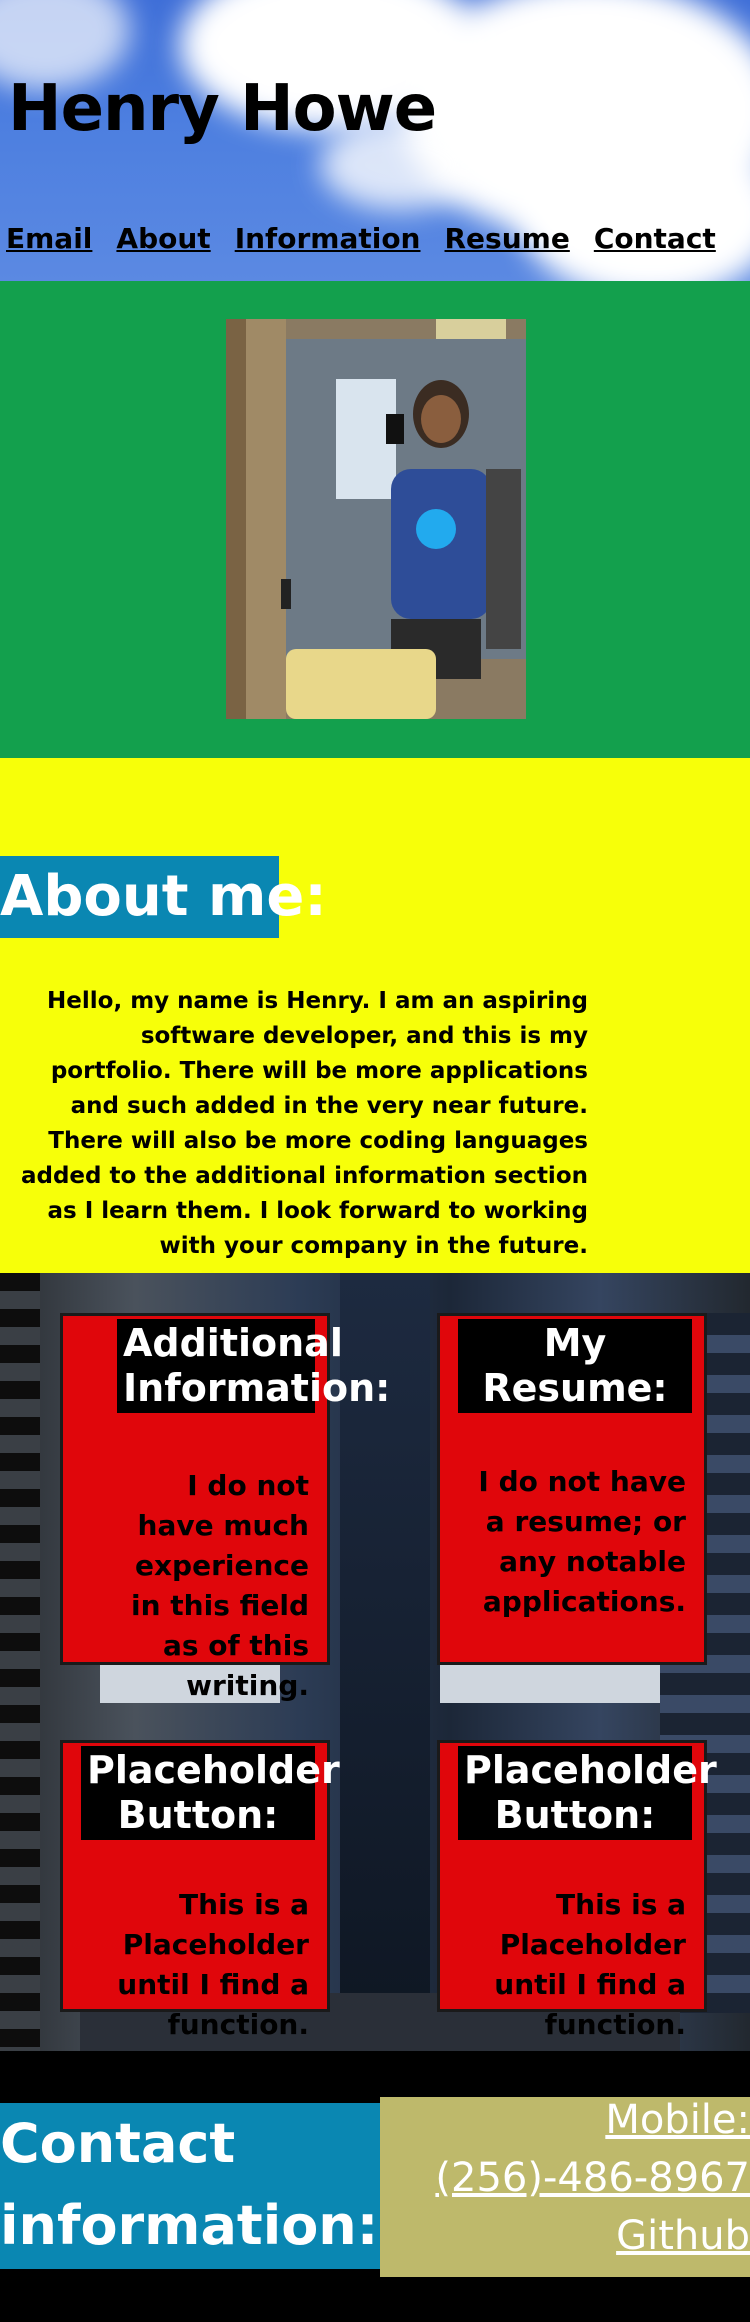  Describe the element at coordinates (683, 2236) in the screenshot. I see `github-link: Github` at that location.